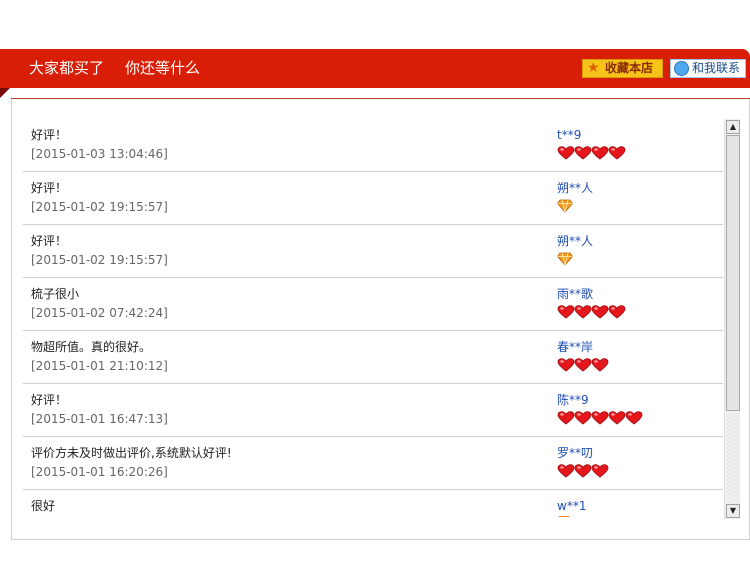 The image size is (750, 563). What do you see at coordinates (131, 453) in the screenshot?
I see `review-comment: 评价方未及时做出评价,系统默认好评!` at bounding box center [131, 453].